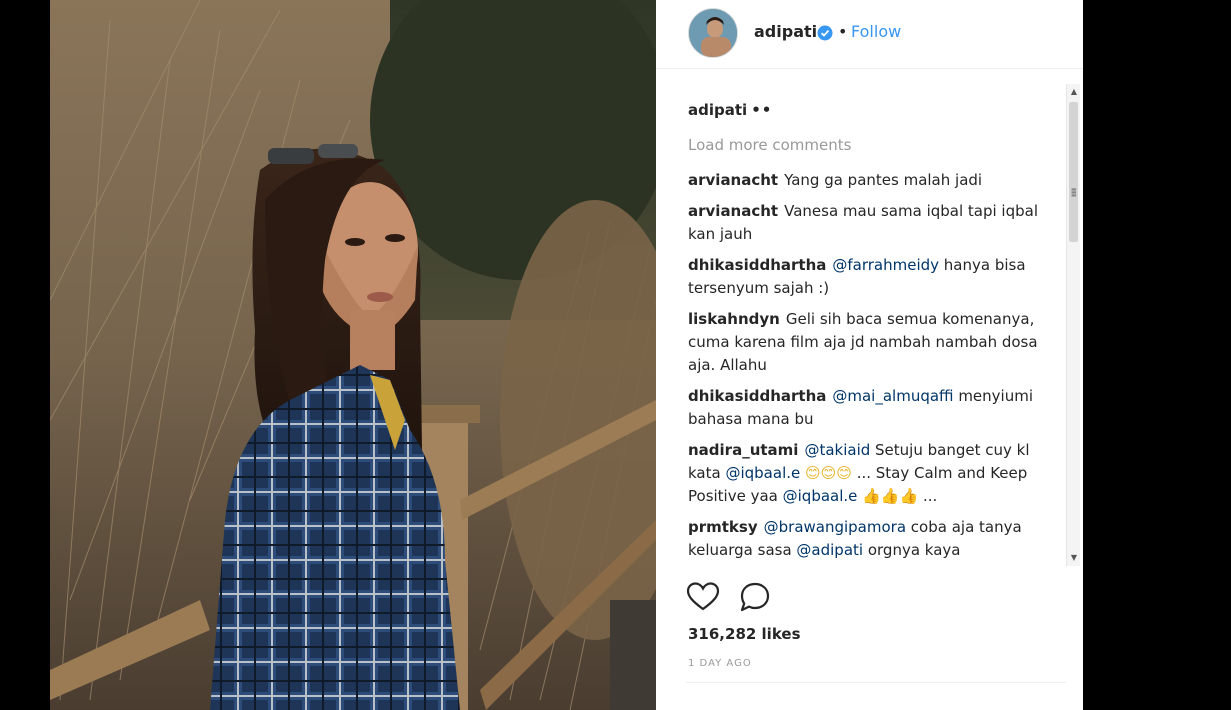 The height and width of the screenshot is (710, 1231). I want to click on right-black-border, so click(1157, 355).